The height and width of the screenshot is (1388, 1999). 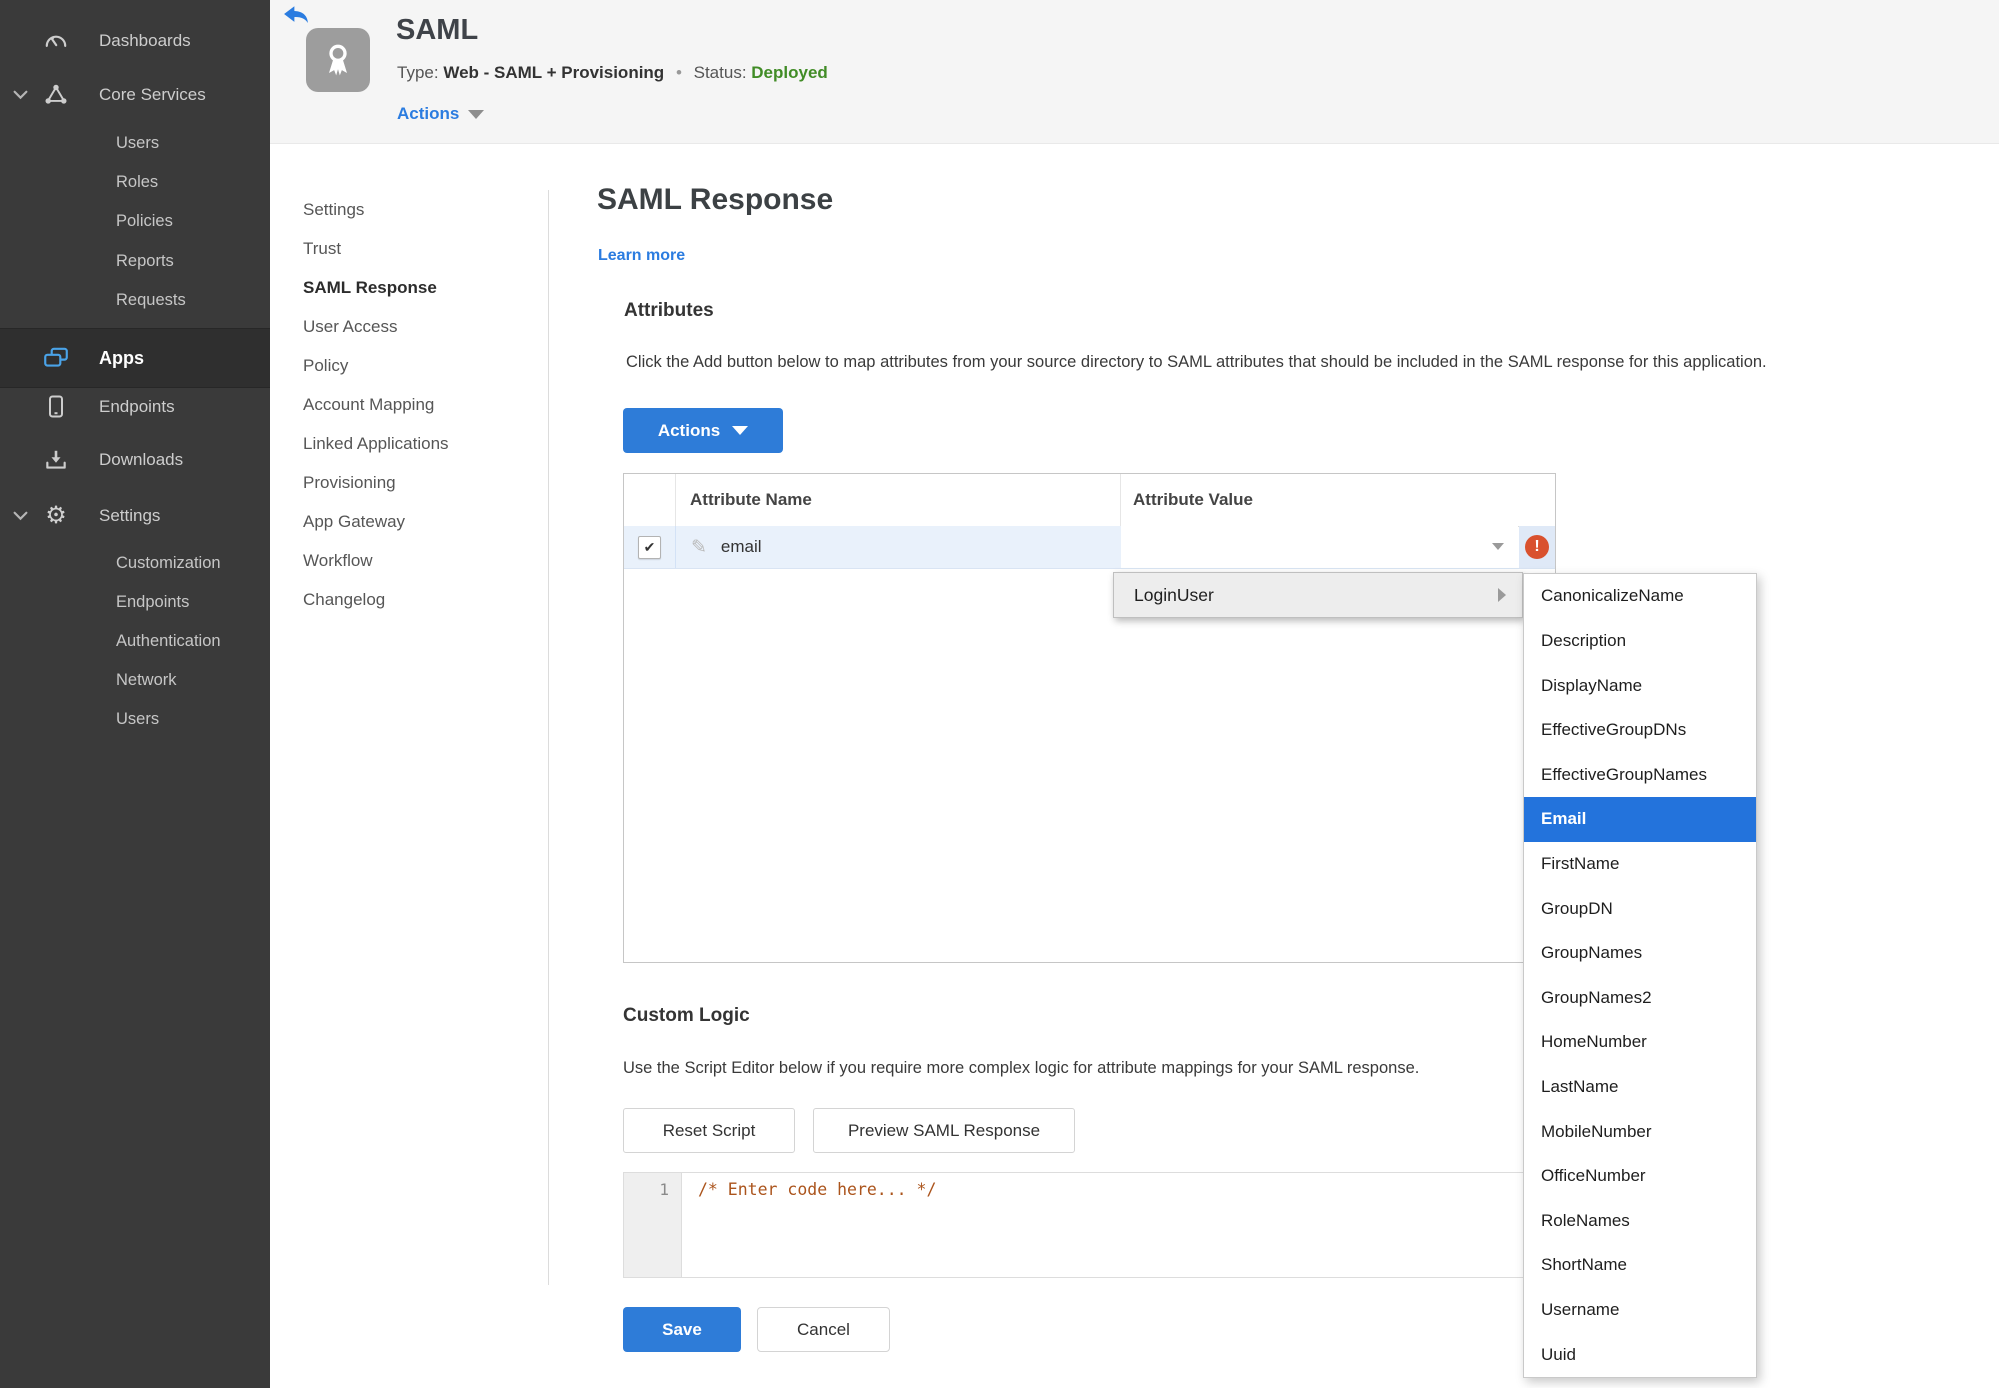 What do you see at coordinates (720, 72) in the screenshot?
I see `status-label: Status:` at bounding box center [720, 72].